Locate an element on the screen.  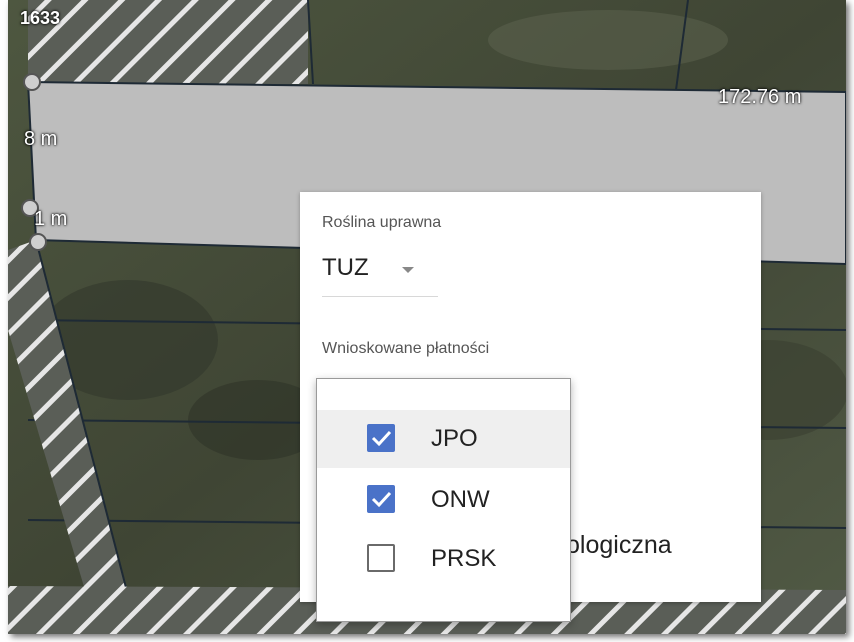
parcel-number-label: 1633 is located at coordinates (40, 18).